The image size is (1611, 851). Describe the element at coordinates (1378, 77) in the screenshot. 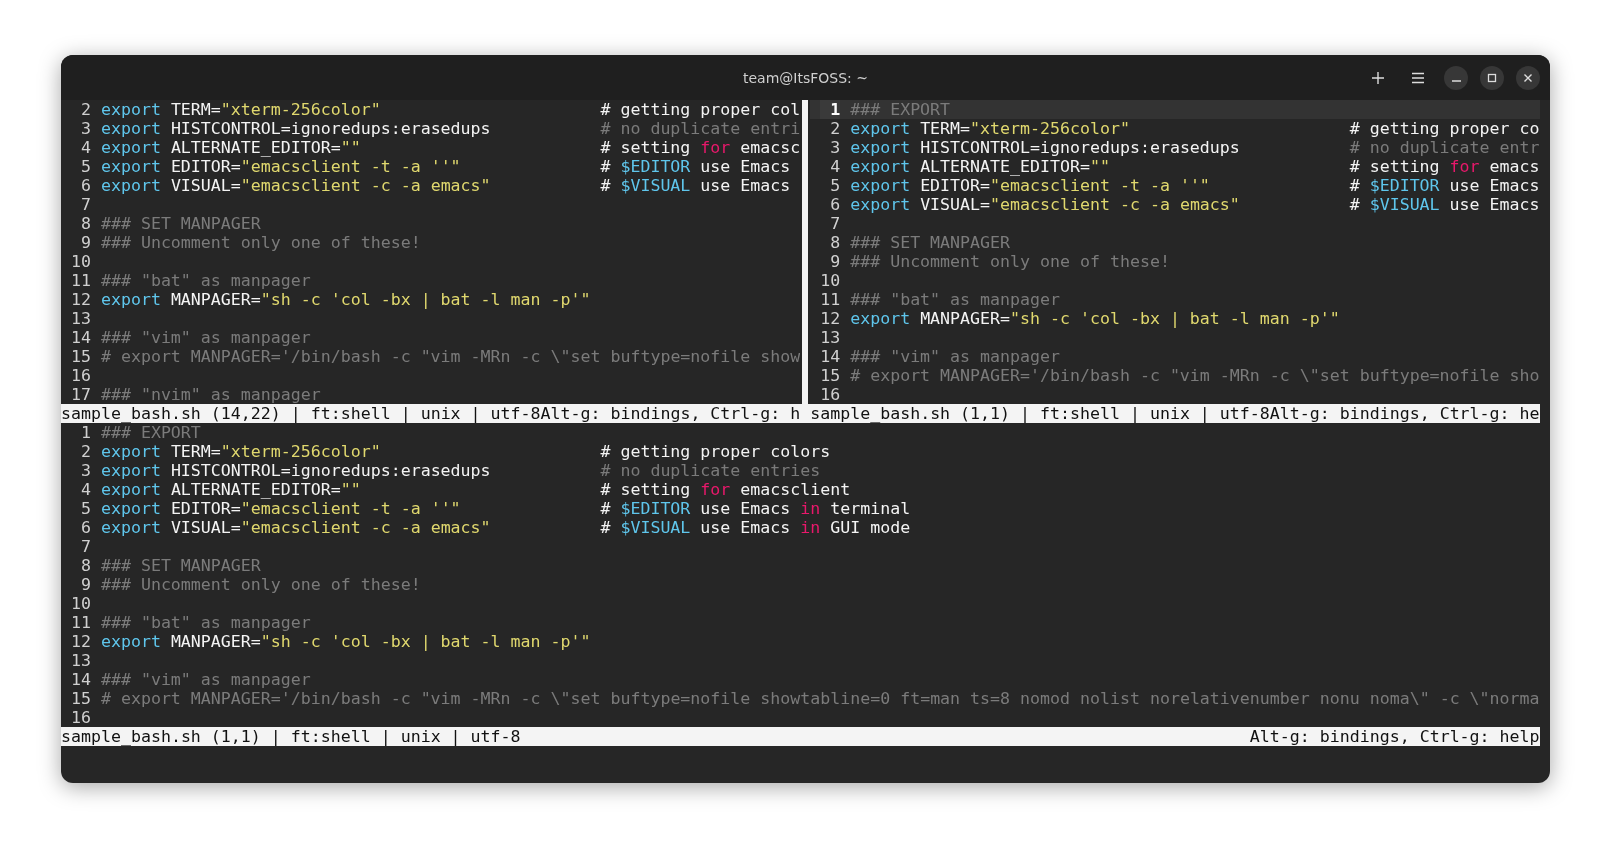

I see `plus-icon` at that location.